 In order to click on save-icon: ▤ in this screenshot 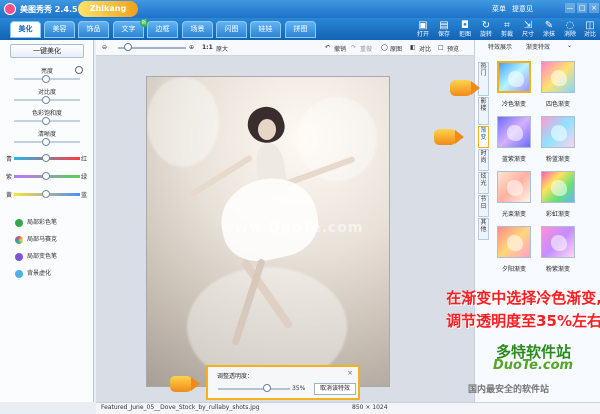, I will do `click(444, 25)`.